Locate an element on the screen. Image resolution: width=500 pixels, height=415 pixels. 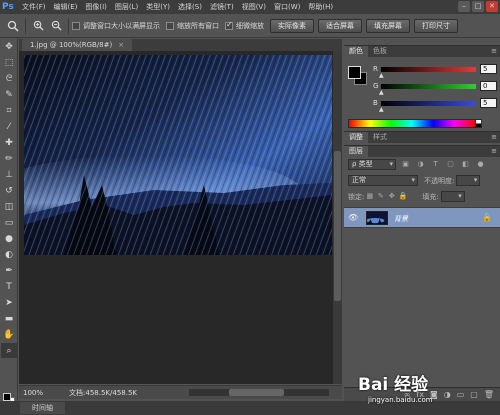
close-tab-icon: × is located at coordinates (121, 45).